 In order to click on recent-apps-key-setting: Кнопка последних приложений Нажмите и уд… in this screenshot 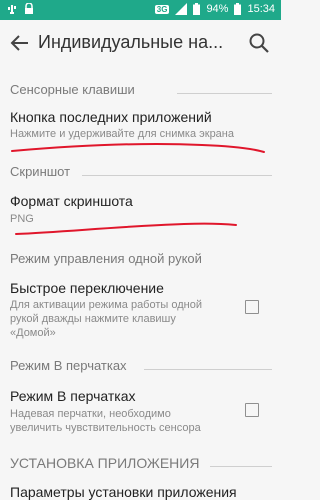, I will do `click(140, 126)`.